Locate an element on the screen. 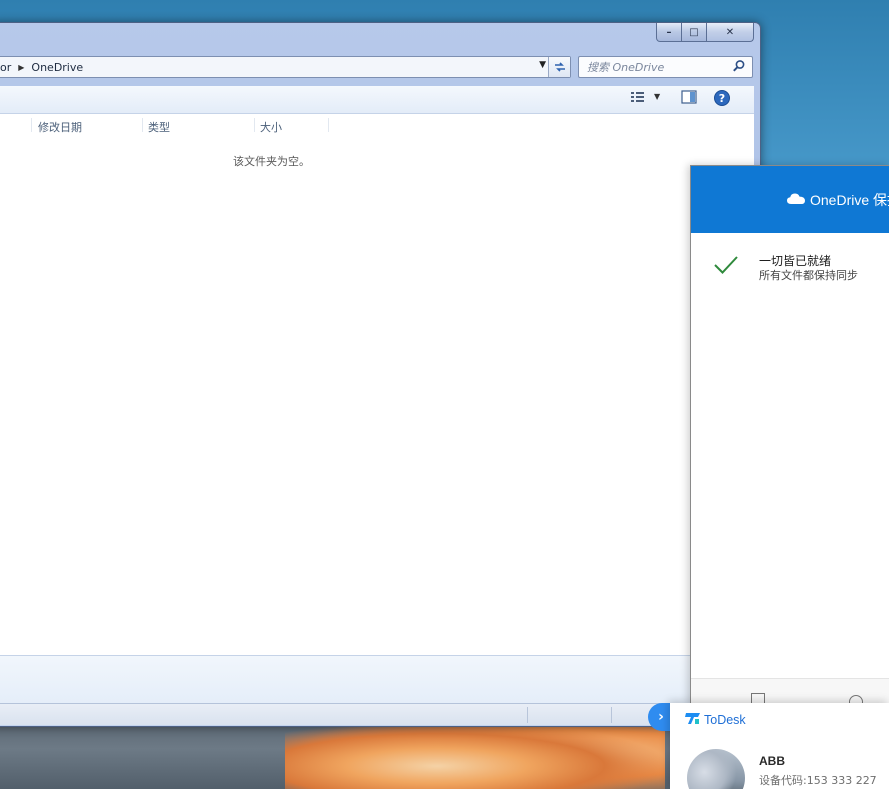 The image size is (889, 789). minimize-button: – is located at coordinates (669, 32).